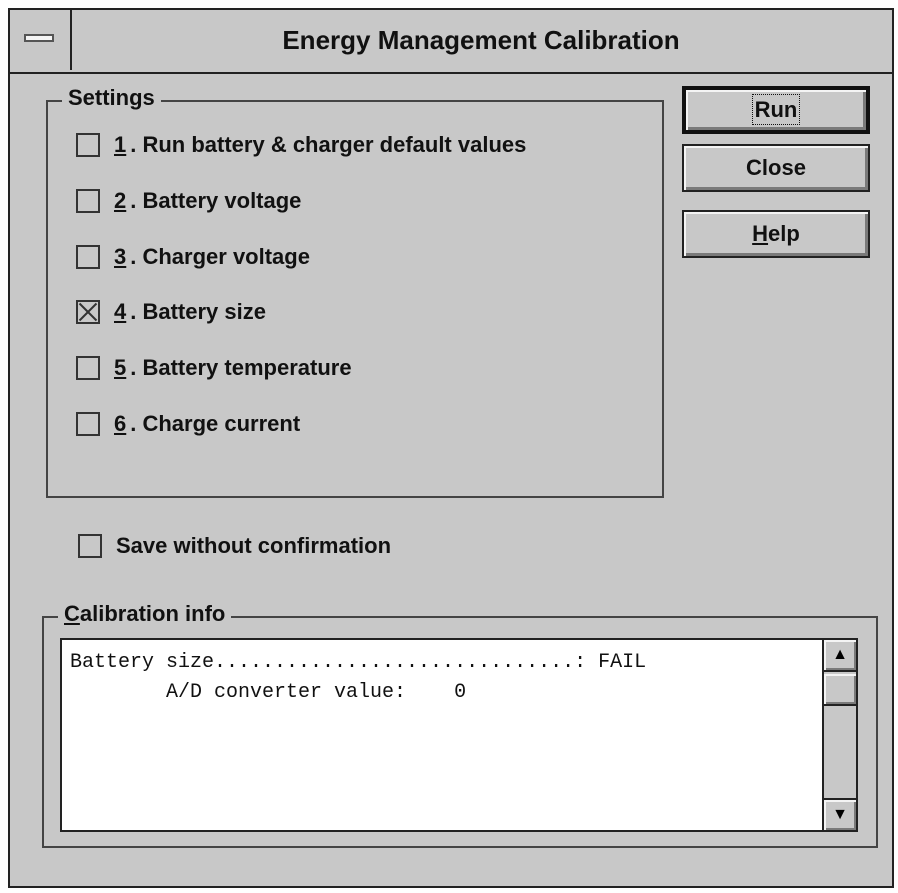 This screenshot has width=898, height=893. I want to click on close-button: Close, so click(776, 168).